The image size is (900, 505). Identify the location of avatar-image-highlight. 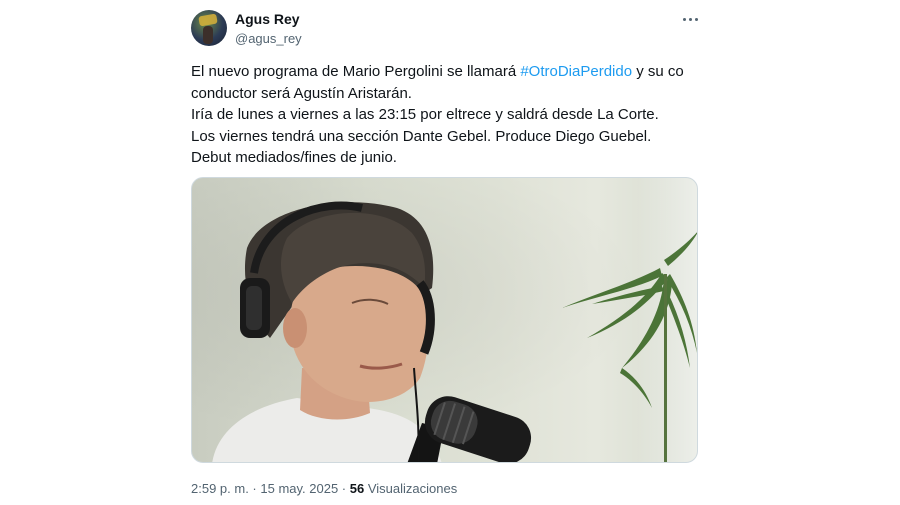
(208, 20).